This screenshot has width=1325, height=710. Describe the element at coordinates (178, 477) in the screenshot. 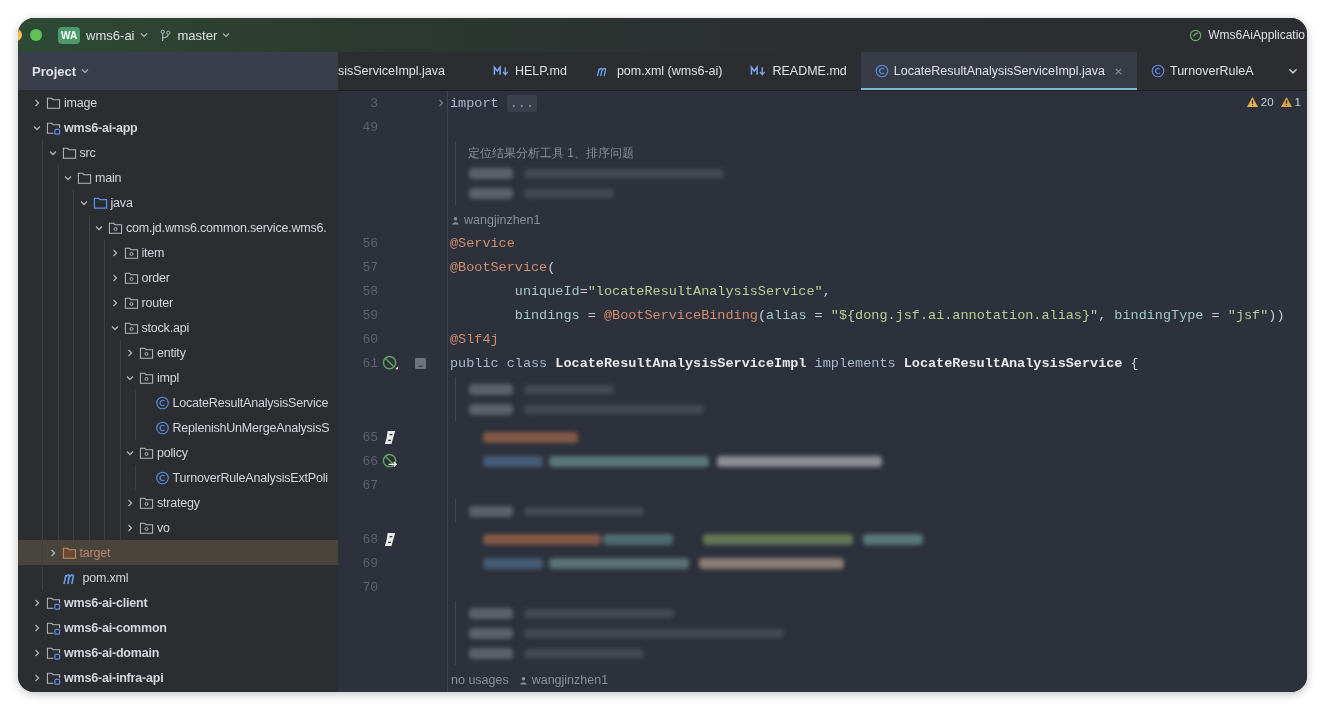

I see `tree-item: TurnoverRuleAnalysisExtPoli` at that location.